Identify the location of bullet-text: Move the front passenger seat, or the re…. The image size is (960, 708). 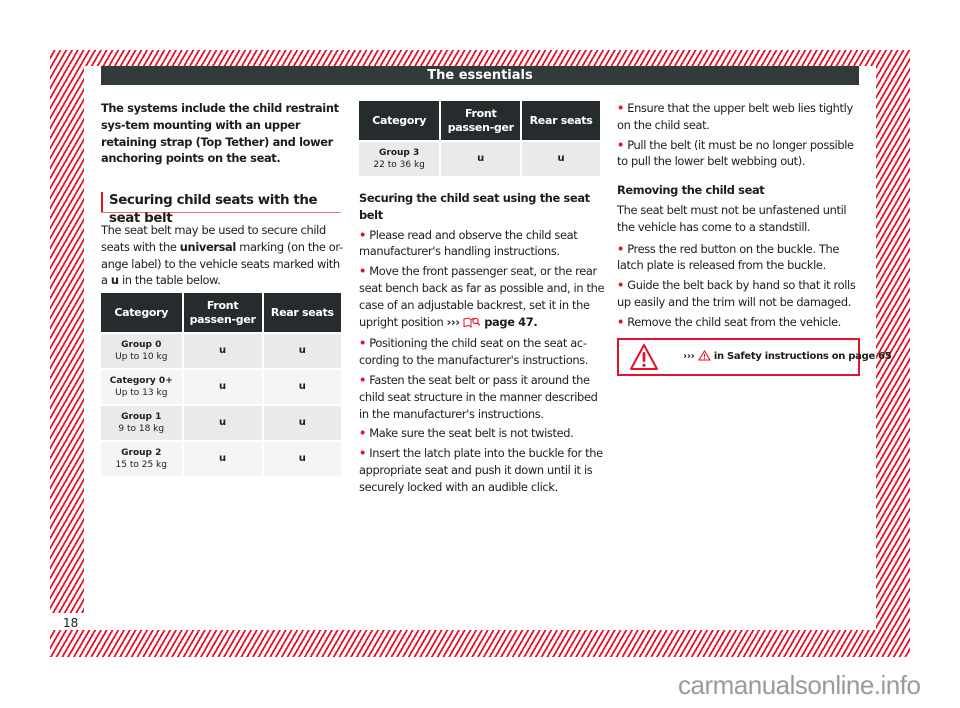
(482, 296).